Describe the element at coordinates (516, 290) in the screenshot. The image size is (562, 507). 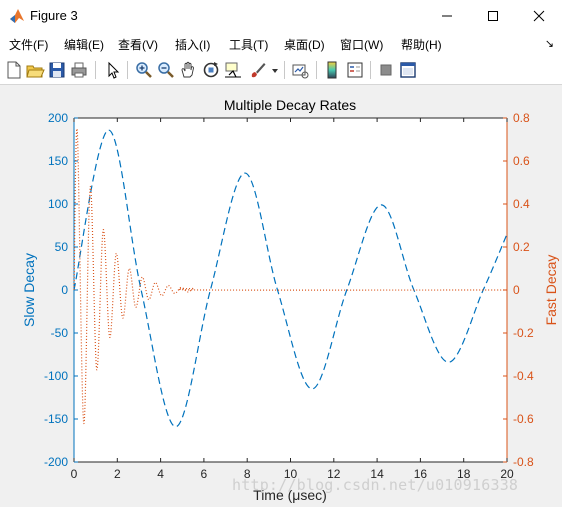
I see `y-right-tick-label: 0` at that location.